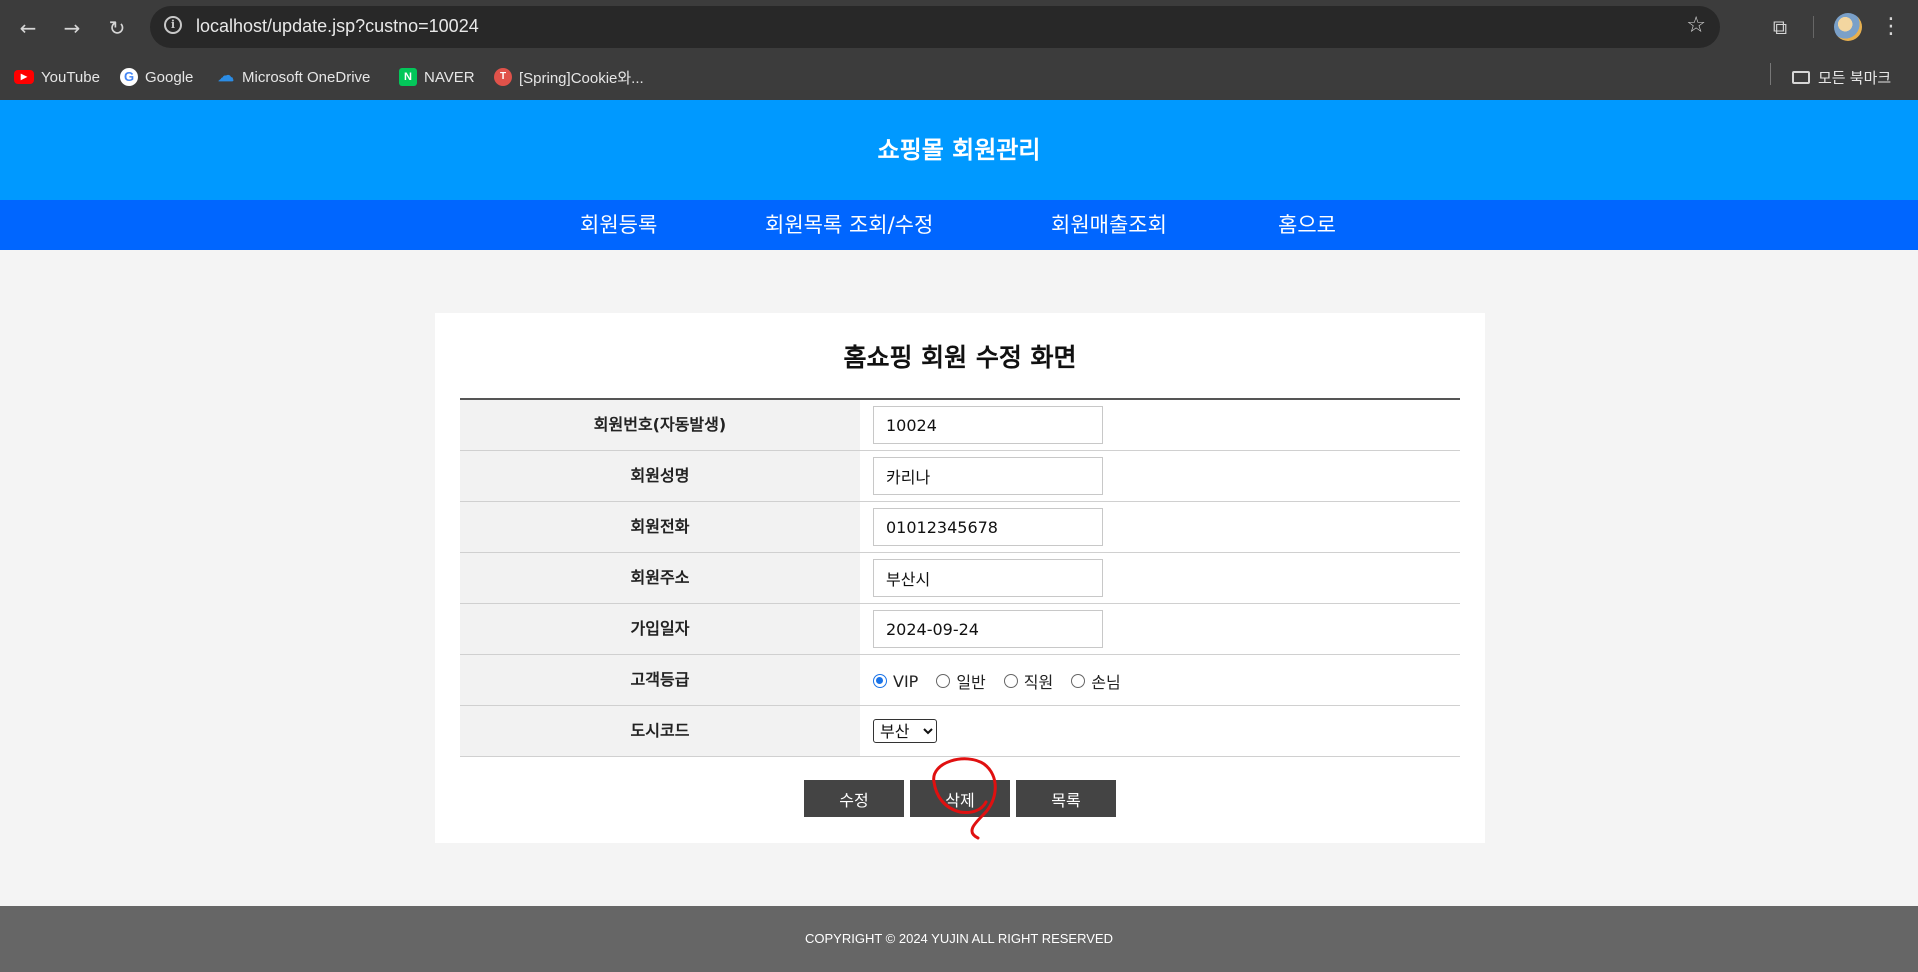 This screenshot has width=1918, height=972. What do you see at coordinates (408, 77) in the screenshot?
I see `naver-icon: N` at bounding box center [408, 77].